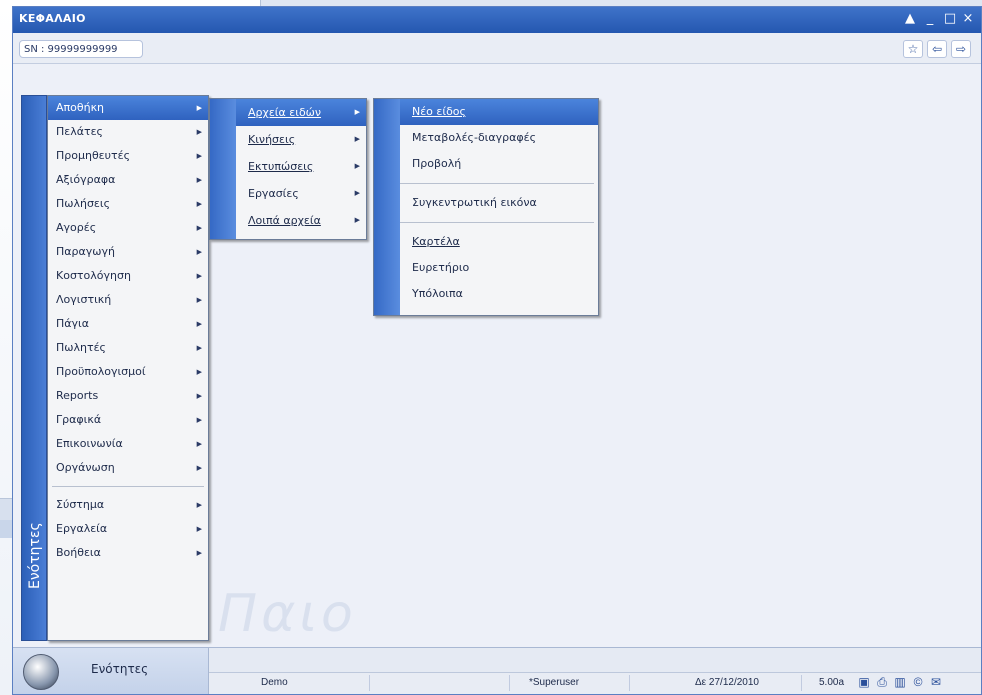 The width and height of the screenshot is (982, 695). I want to click on menu-item-item-files: Αρχεία ειδών ▶, so click(301, 112).